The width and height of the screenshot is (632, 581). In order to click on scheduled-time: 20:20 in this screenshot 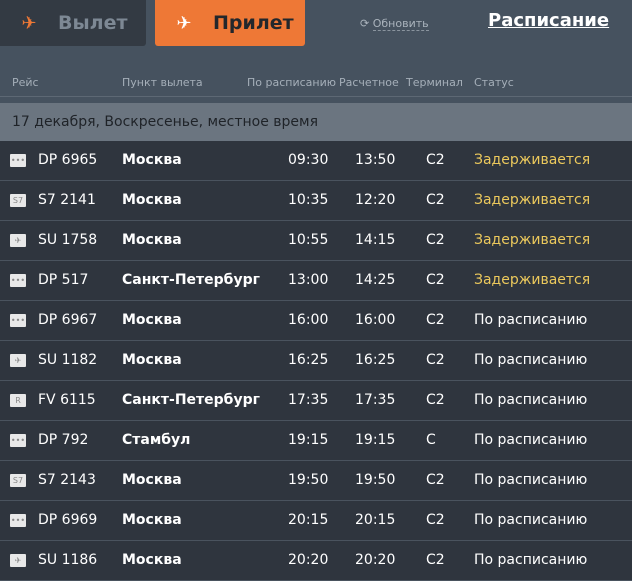, I will do `click(308, 560)`.